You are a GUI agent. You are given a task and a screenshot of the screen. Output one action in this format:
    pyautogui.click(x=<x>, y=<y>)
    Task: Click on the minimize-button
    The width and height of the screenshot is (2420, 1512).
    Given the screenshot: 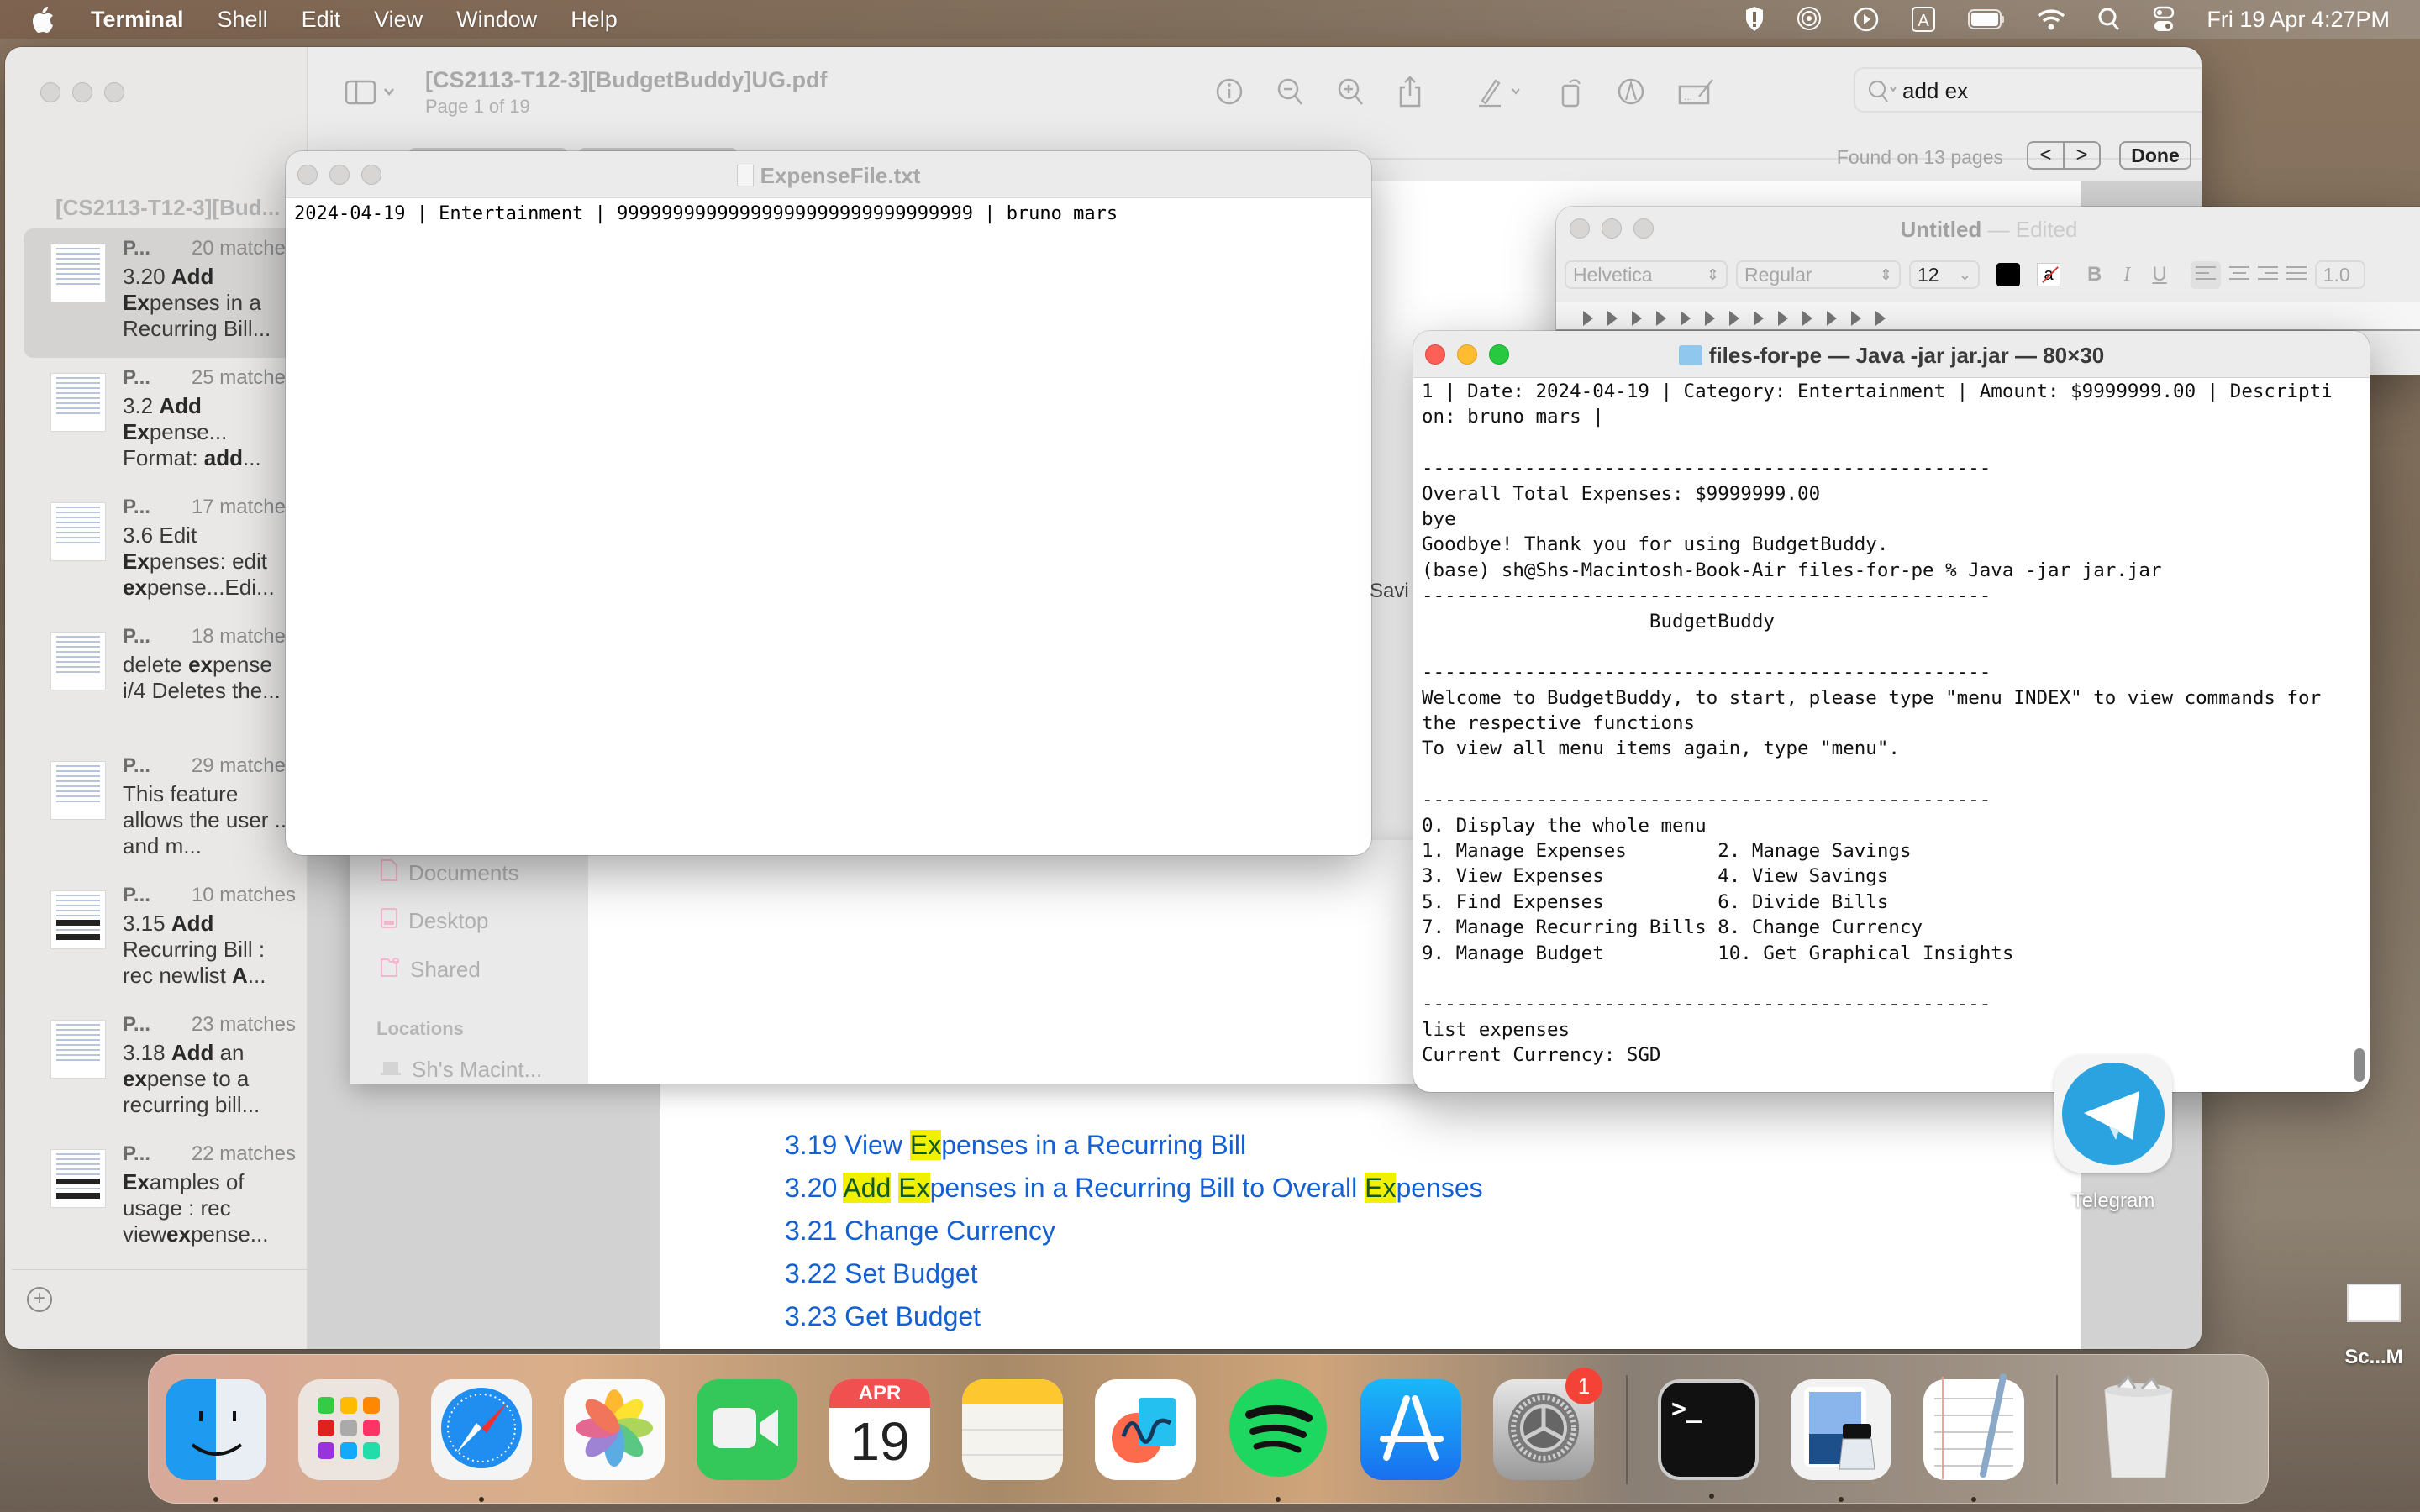 What is the action you would take?
    pyautogui.click(x=82, y=92)
    